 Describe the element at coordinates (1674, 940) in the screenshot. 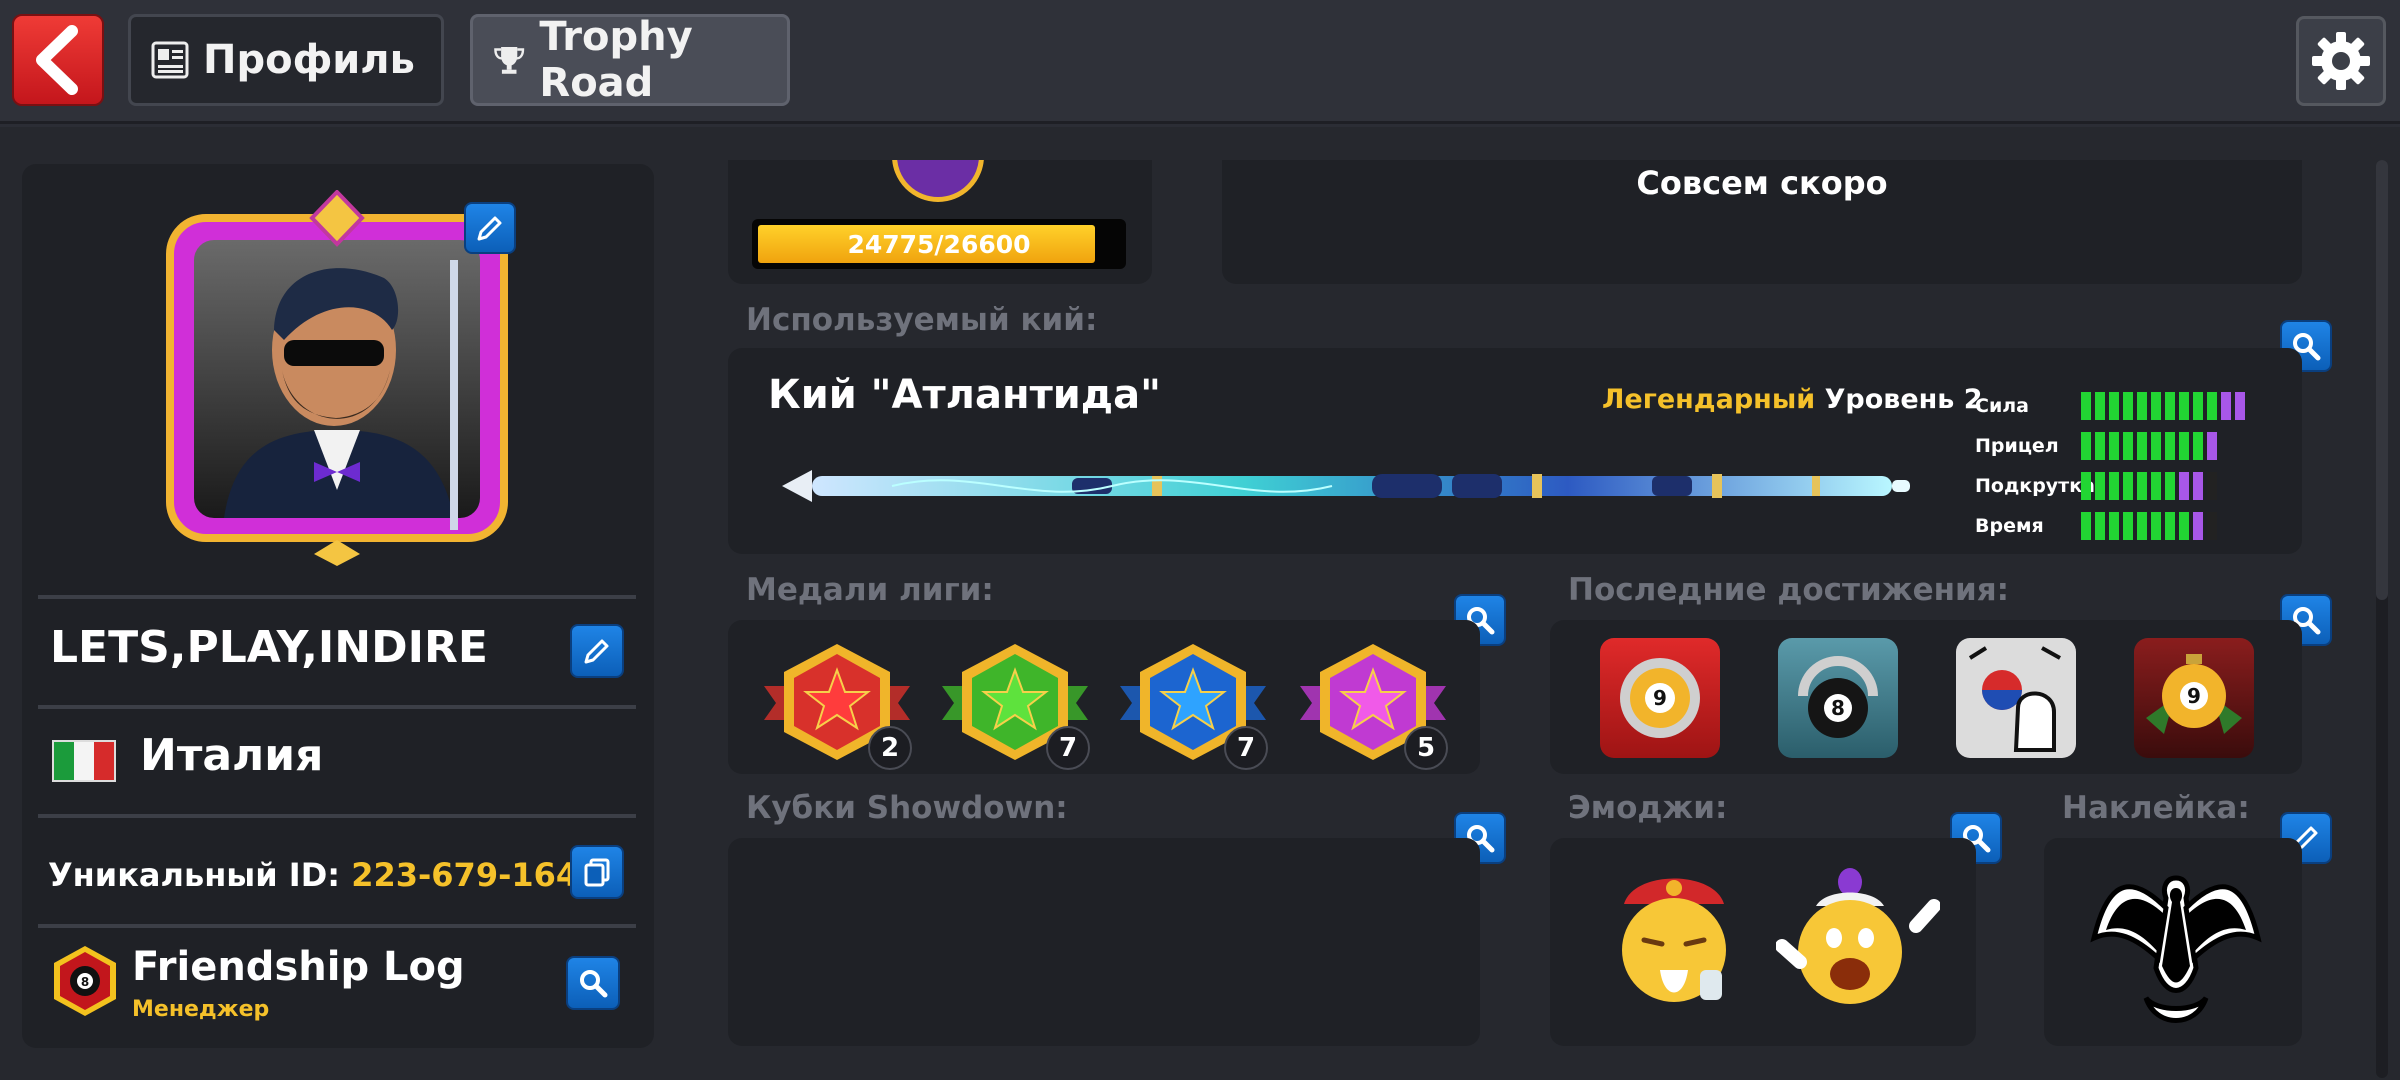

I see `emoji-sage-icon` at that location.